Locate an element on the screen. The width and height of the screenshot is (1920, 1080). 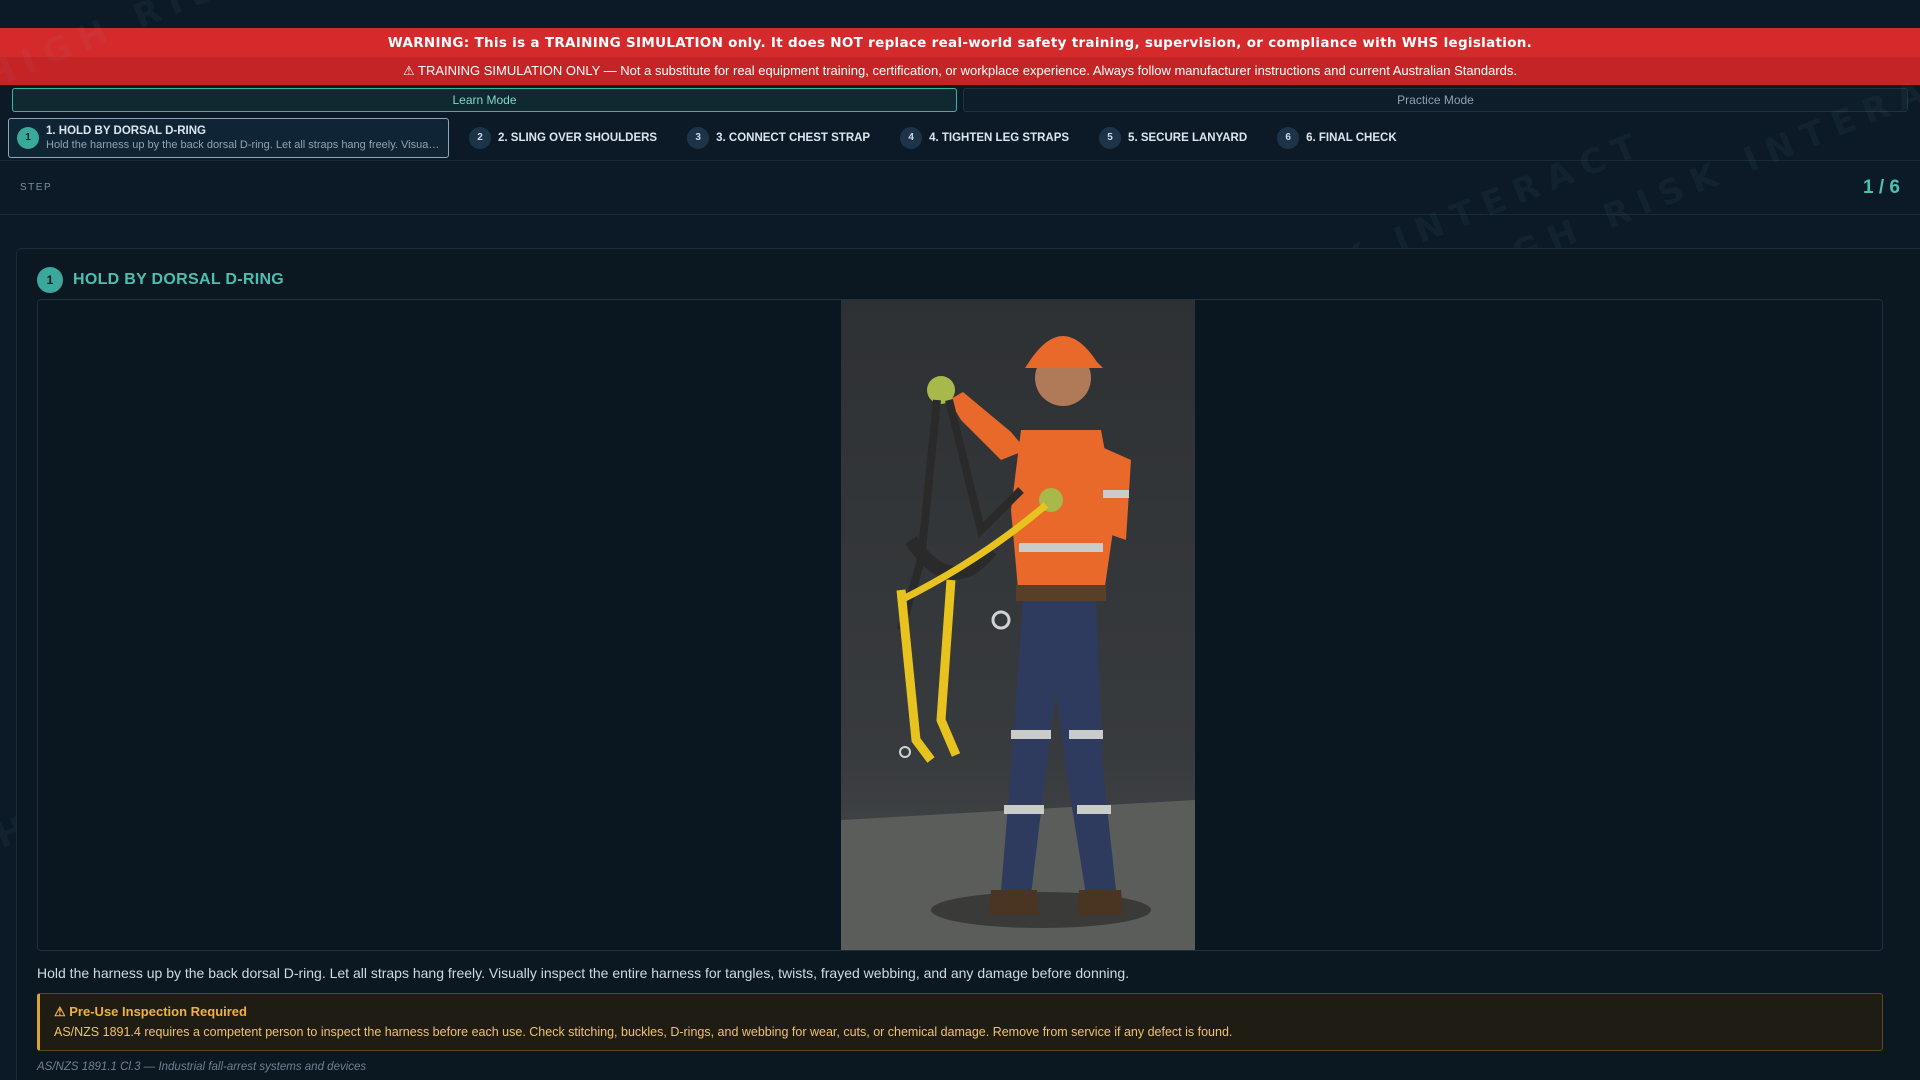
step-tab-label: 6. FINAL CHECK is located at coordinates (1351, 137).